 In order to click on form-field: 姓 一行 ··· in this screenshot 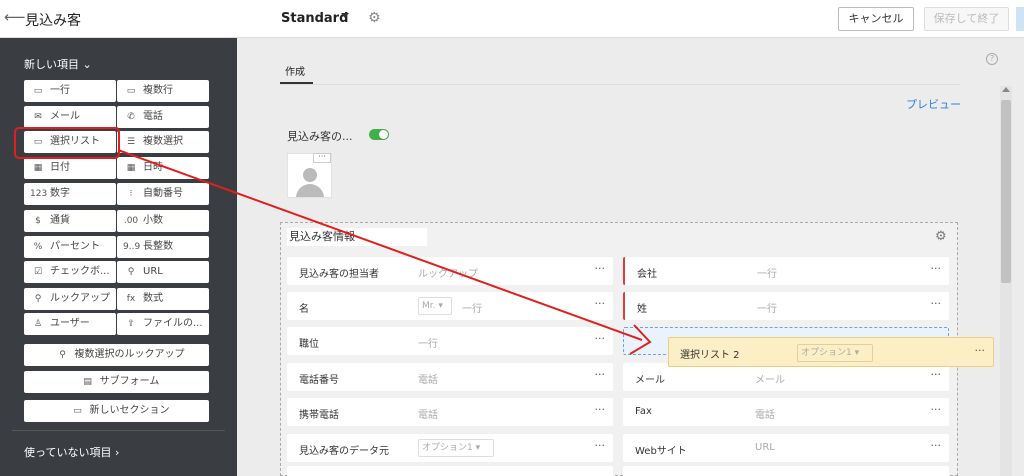, I will do `click(786, 306)`.